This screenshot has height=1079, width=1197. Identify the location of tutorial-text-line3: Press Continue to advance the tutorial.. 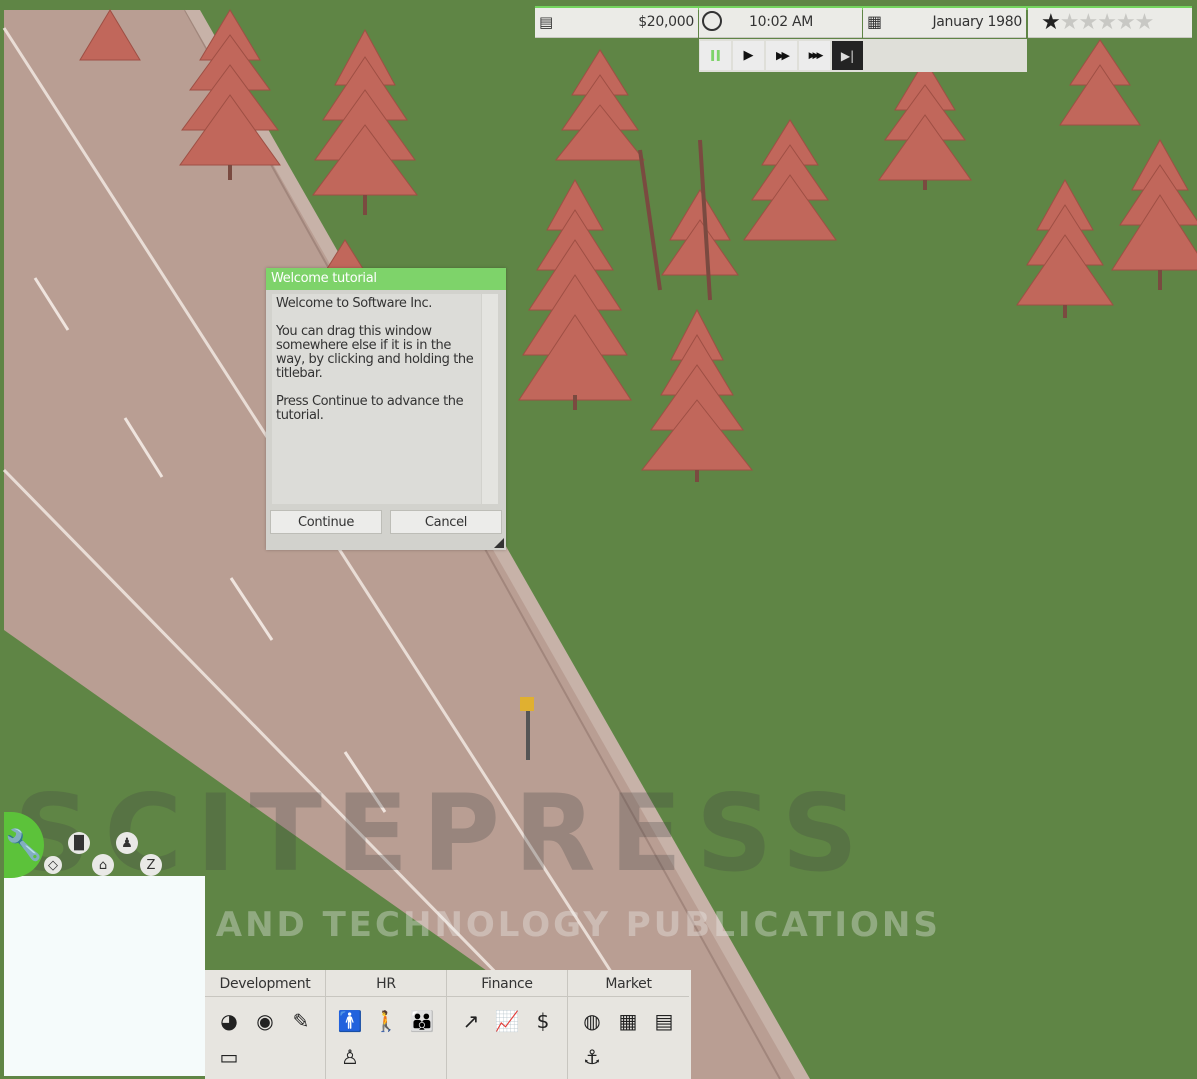
(370, 408).